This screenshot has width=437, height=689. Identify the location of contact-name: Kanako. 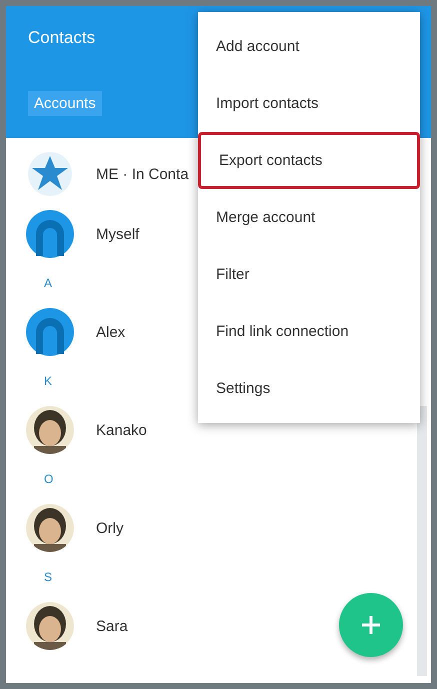
(121, 430).